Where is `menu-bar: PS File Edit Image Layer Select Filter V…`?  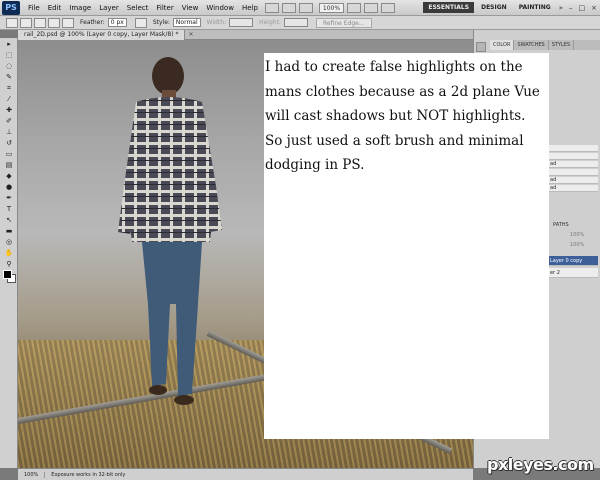
menu-bar: PS File Edit Image Layer Select Filter V… is located at coordinates (300, 8).